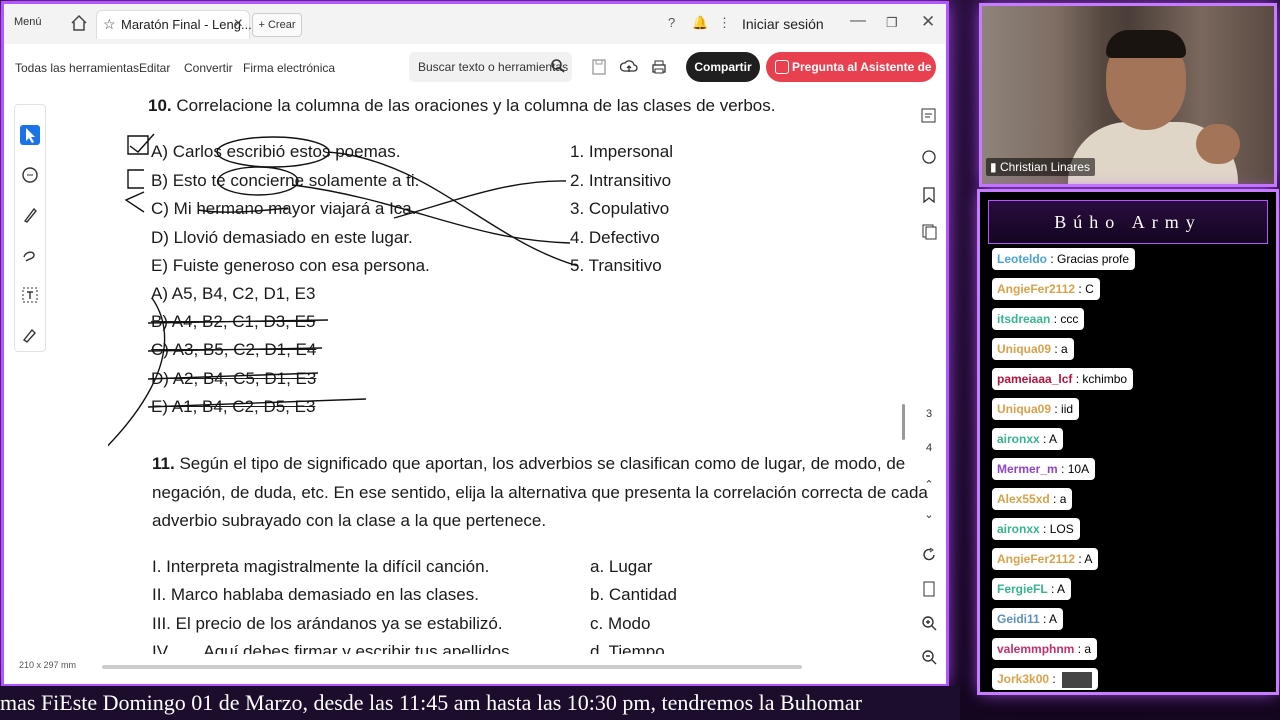 Image resolution: width=1280 pixels, height=720 pixels. Describe the element at coordinates (30, 135) in the screenshot. I see `select-tool-icon` at that location.